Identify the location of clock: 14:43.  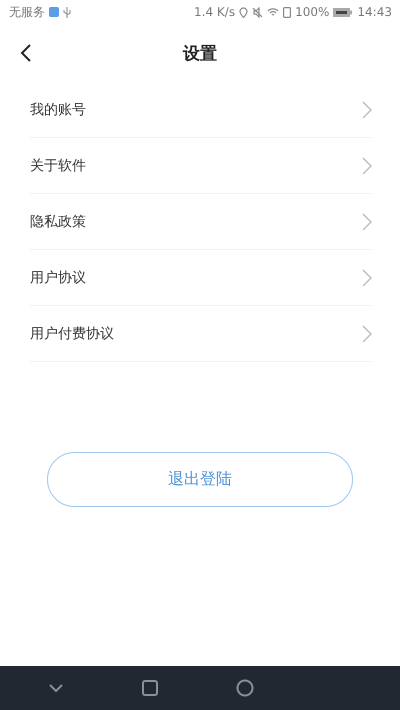
(374, 12).